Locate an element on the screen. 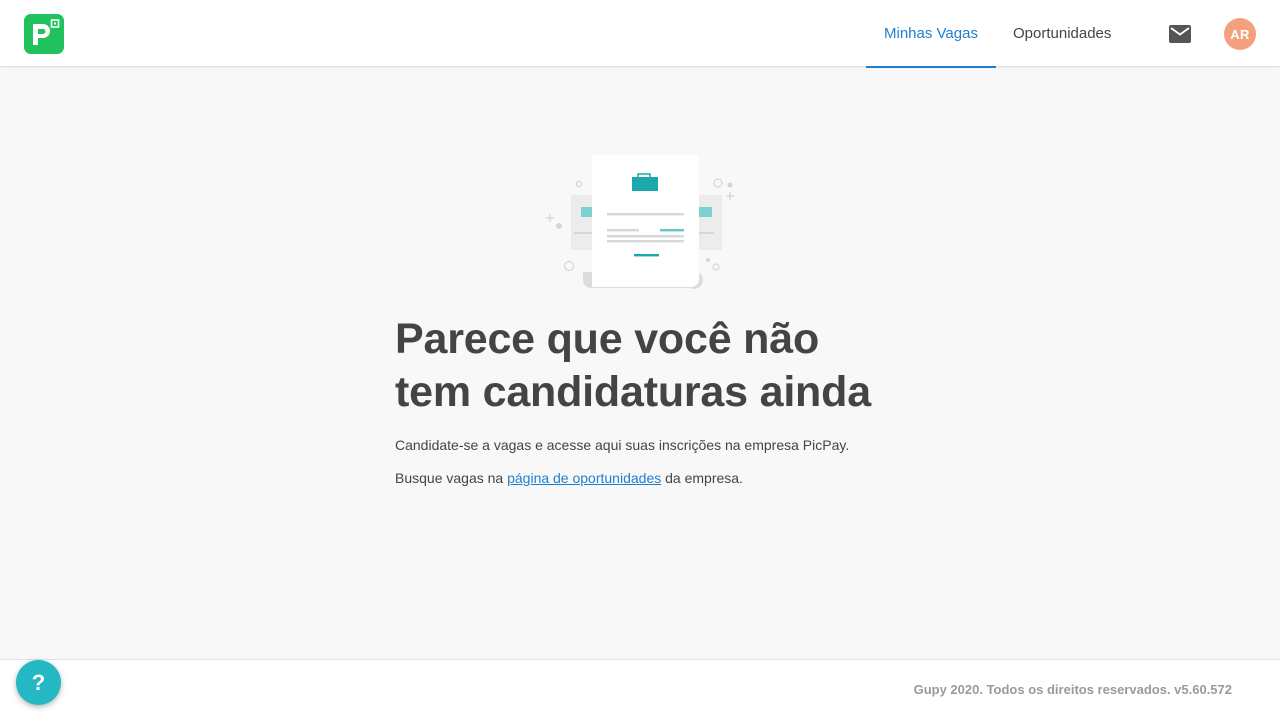 The height and width of the screenshot is (720, 1280). tab-minhas-vagas-label: Minhas Vagas is located at coordinates (931, 33).